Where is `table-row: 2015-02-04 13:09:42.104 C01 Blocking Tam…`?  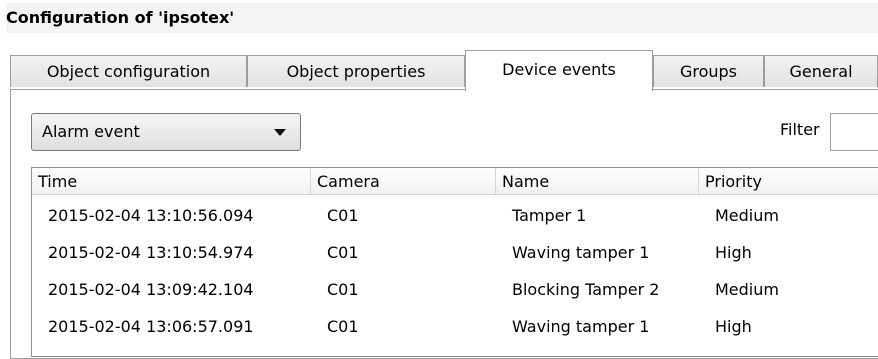
table-row: 2015-02-04 13:09:42.104 C01 Blocking Tam… is located at coordinates (455, 290).